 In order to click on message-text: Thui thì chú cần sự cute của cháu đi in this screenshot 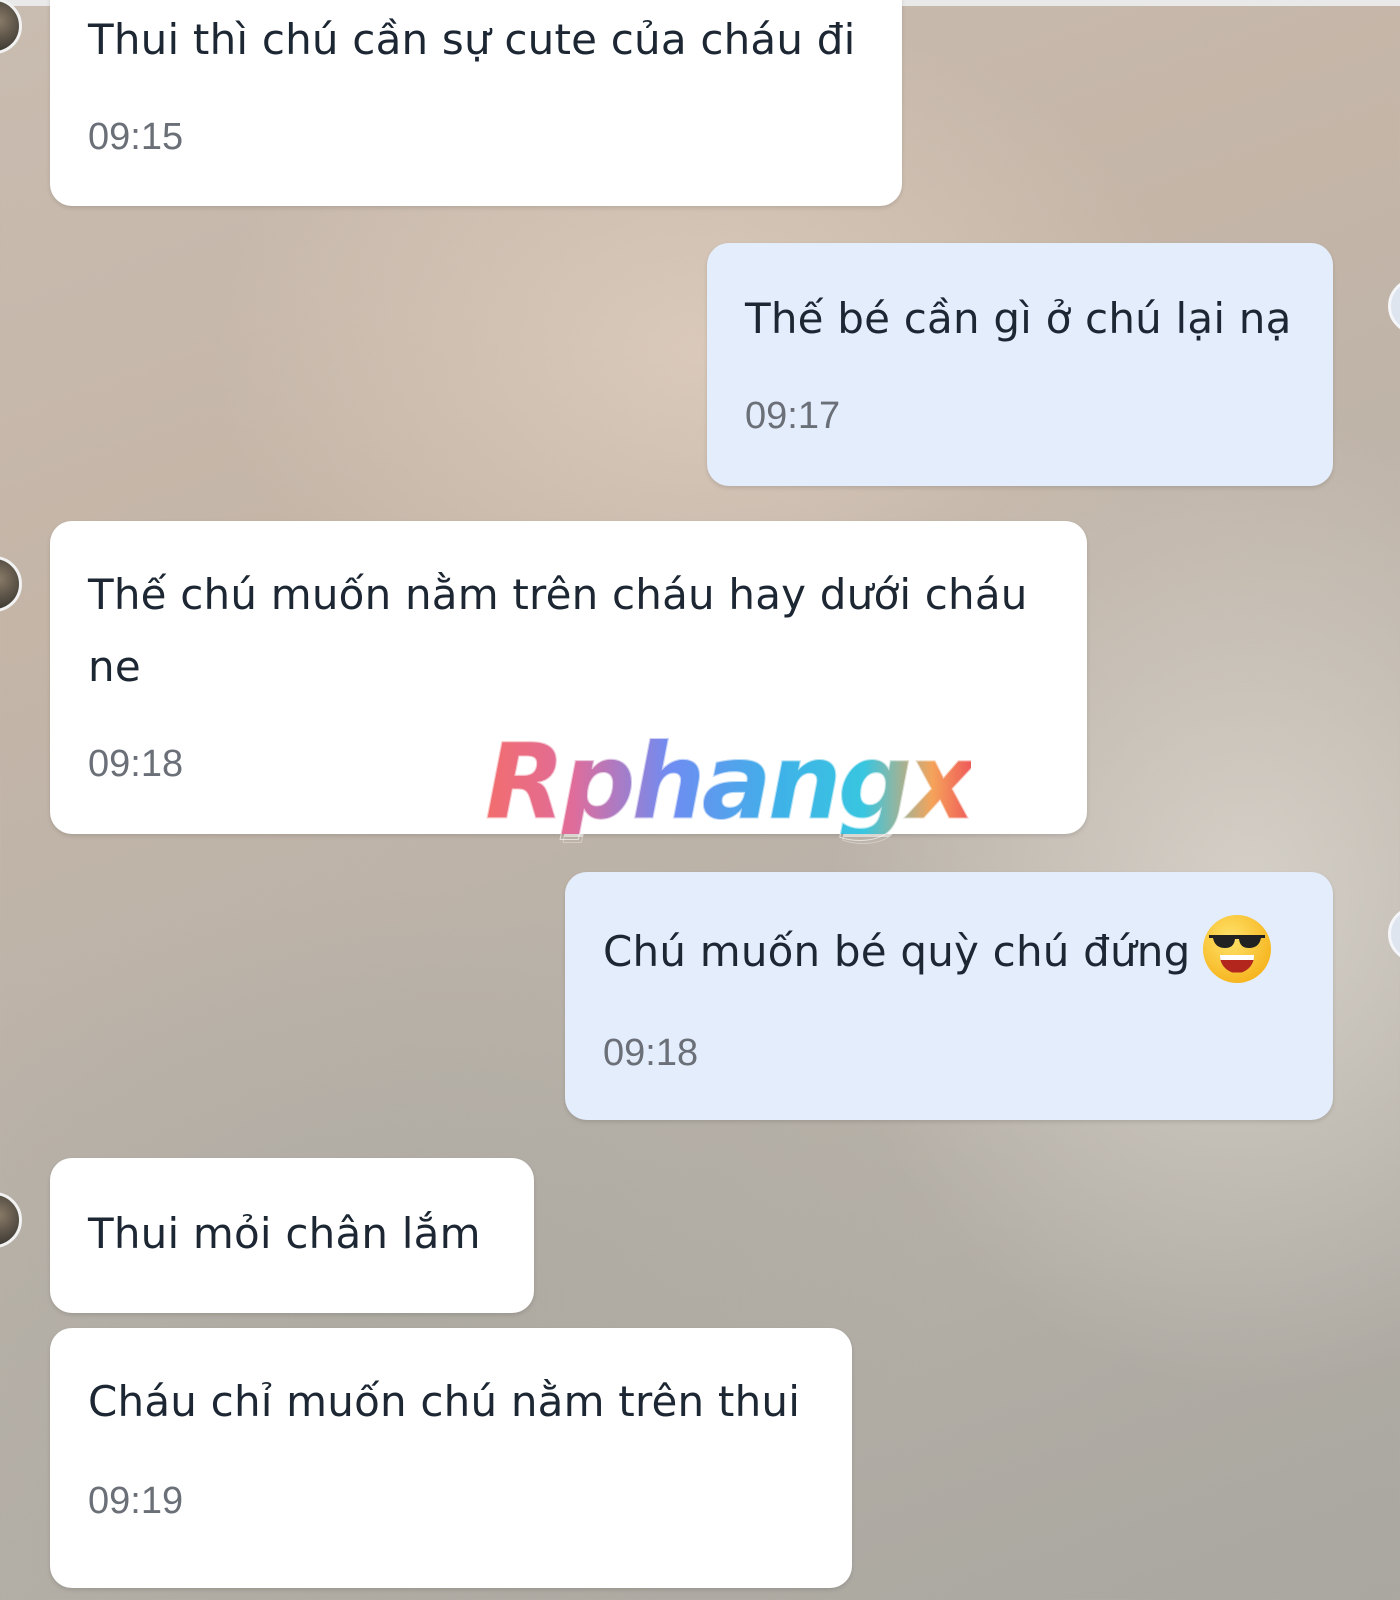, I will do `click(472, 39)`.